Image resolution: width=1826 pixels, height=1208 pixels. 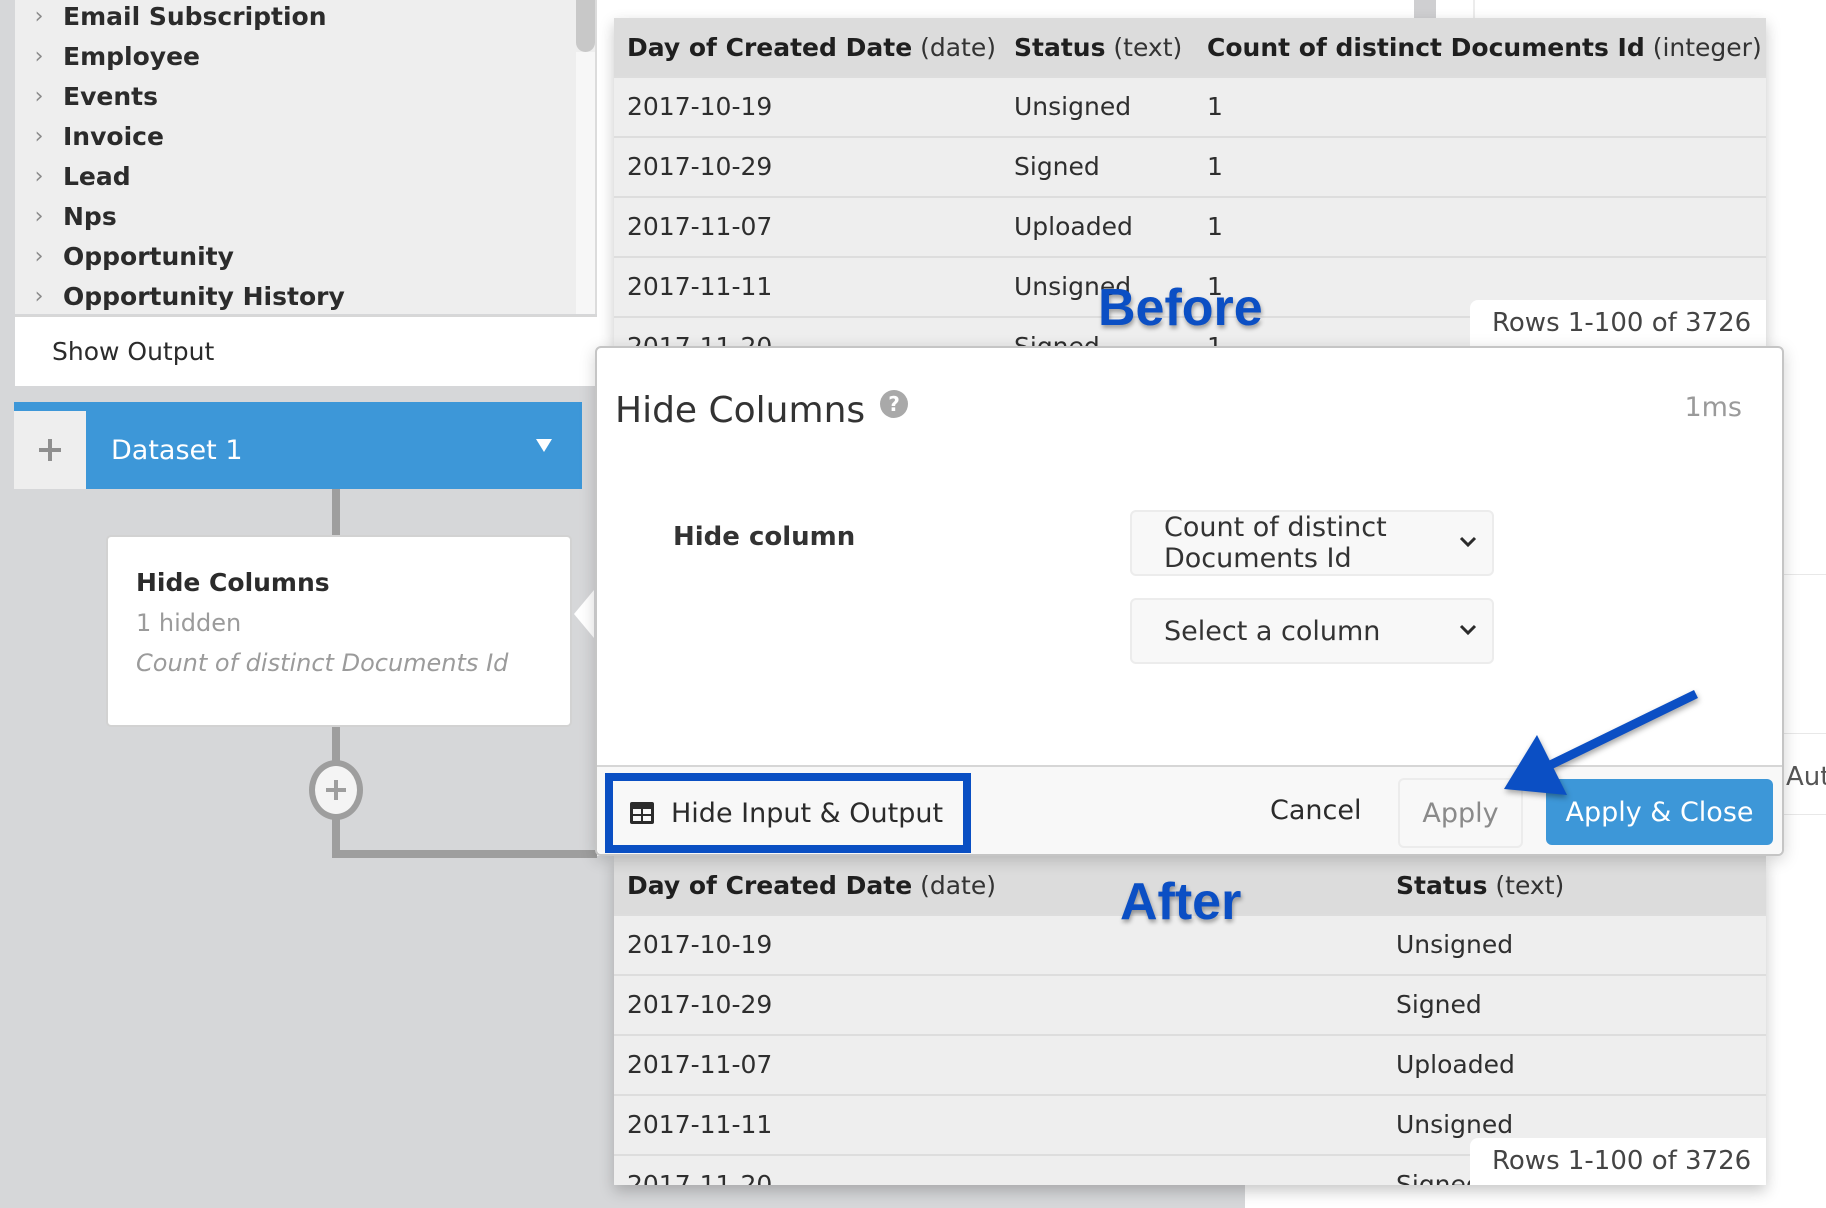 I want to click on sidebar-item-label: Invoice, so click(x=113, y=136).